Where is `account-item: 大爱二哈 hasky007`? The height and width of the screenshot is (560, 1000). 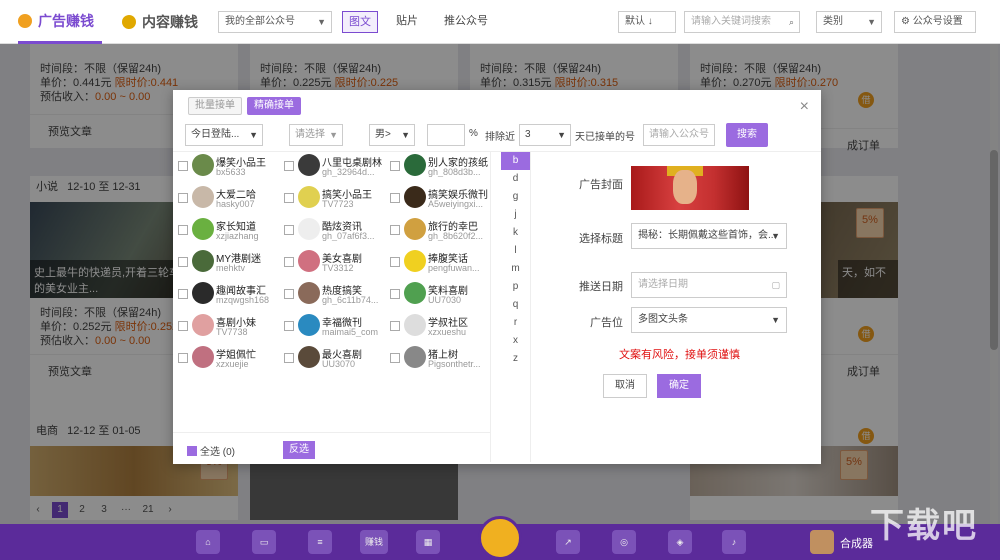
account-item: 大爱二哈 hasky007 is located at coordinates (226, 200).